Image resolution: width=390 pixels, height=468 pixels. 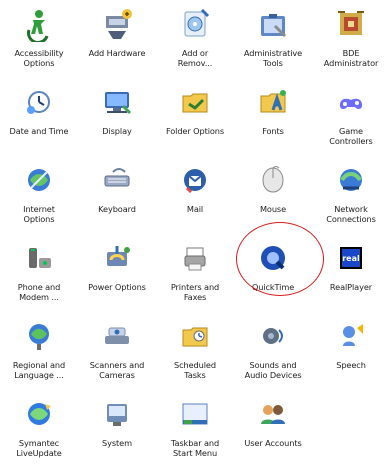 I want to click on item-label: Scanners and Cameras, so click(x=117, y=370).